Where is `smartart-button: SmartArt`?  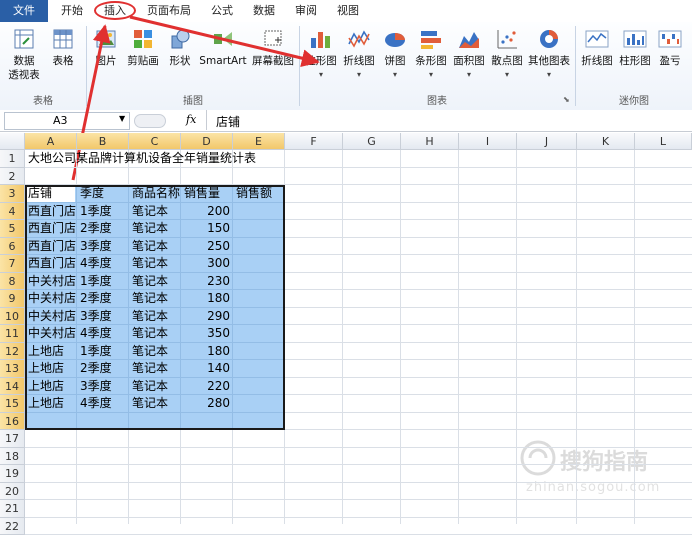 smartart-button: SmartArt is located at coordinates (223, 48).